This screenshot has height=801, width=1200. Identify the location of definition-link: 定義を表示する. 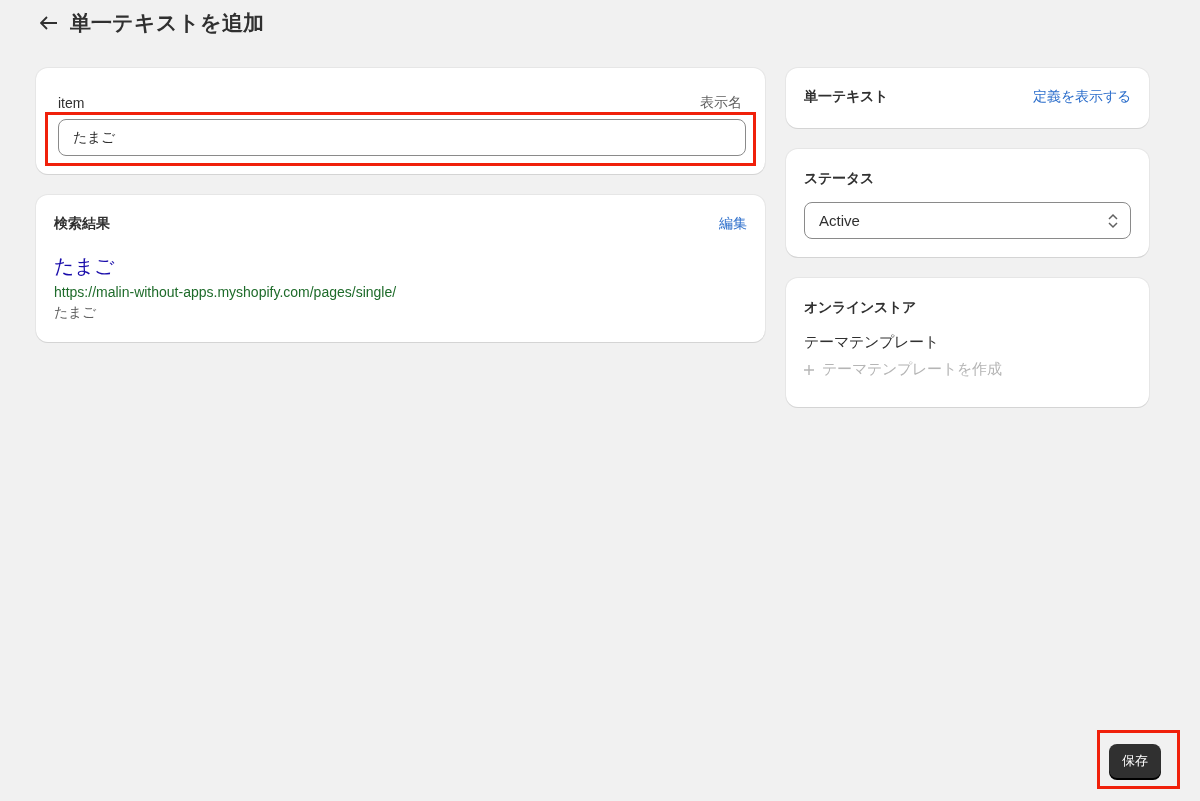
(1082, 97).